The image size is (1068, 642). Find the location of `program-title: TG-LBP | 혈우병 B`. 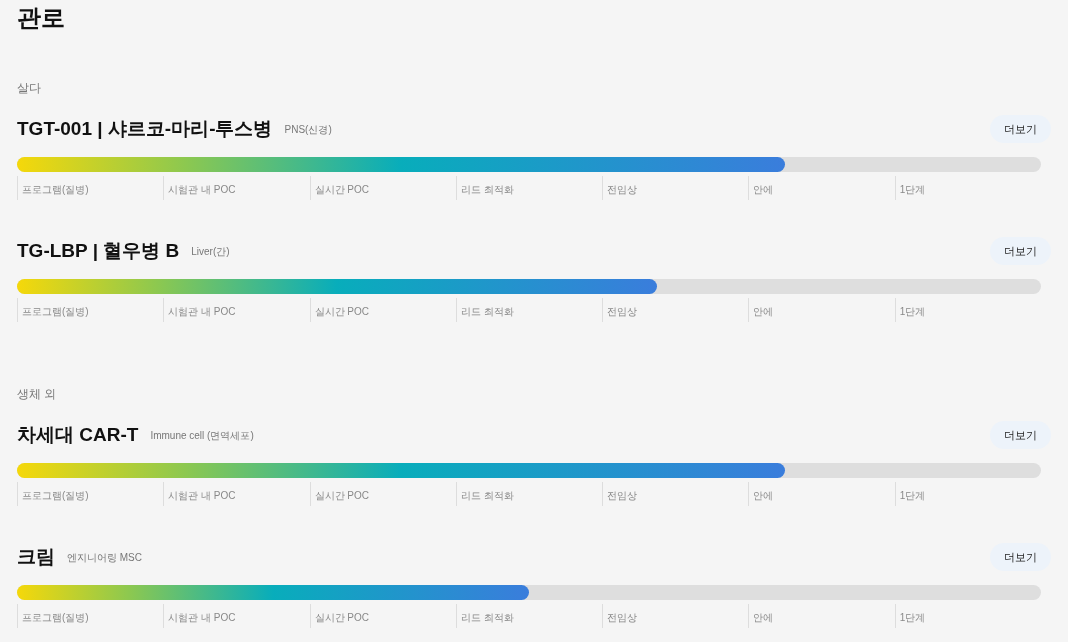

program-title: TG-LBP | 혈우병 B is located at coordinates (98, 250).